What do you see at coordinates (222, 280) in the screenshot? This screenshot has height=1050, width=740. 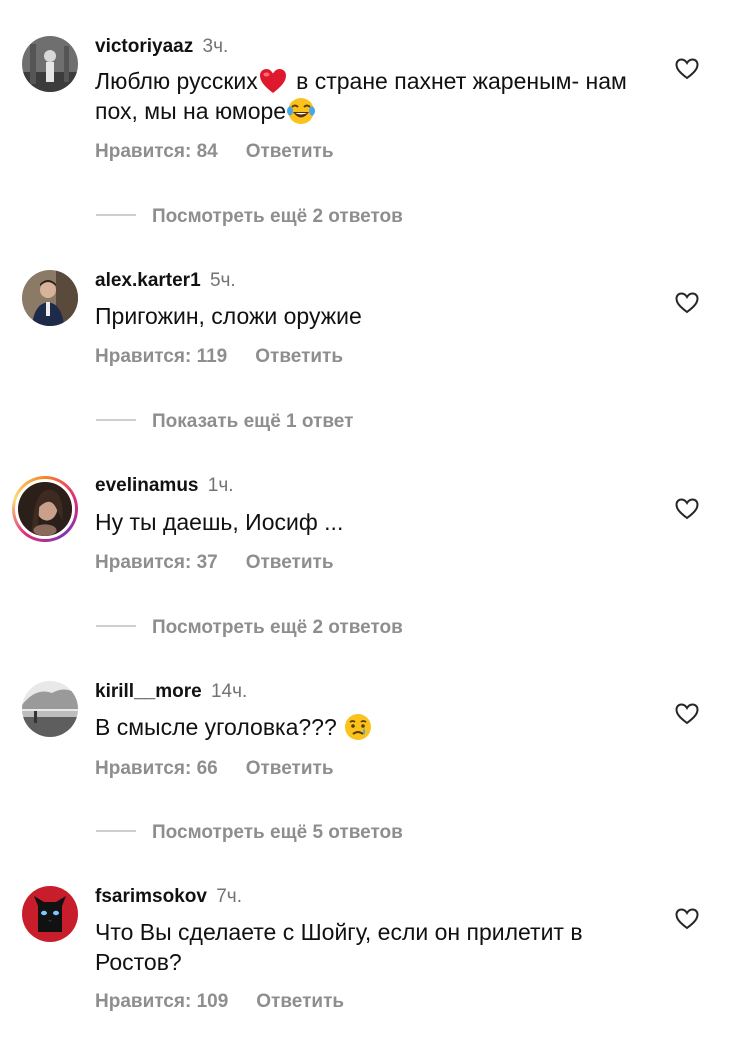 I see `comment-timestamp: 5ч.` at bounding box center [222, 280].